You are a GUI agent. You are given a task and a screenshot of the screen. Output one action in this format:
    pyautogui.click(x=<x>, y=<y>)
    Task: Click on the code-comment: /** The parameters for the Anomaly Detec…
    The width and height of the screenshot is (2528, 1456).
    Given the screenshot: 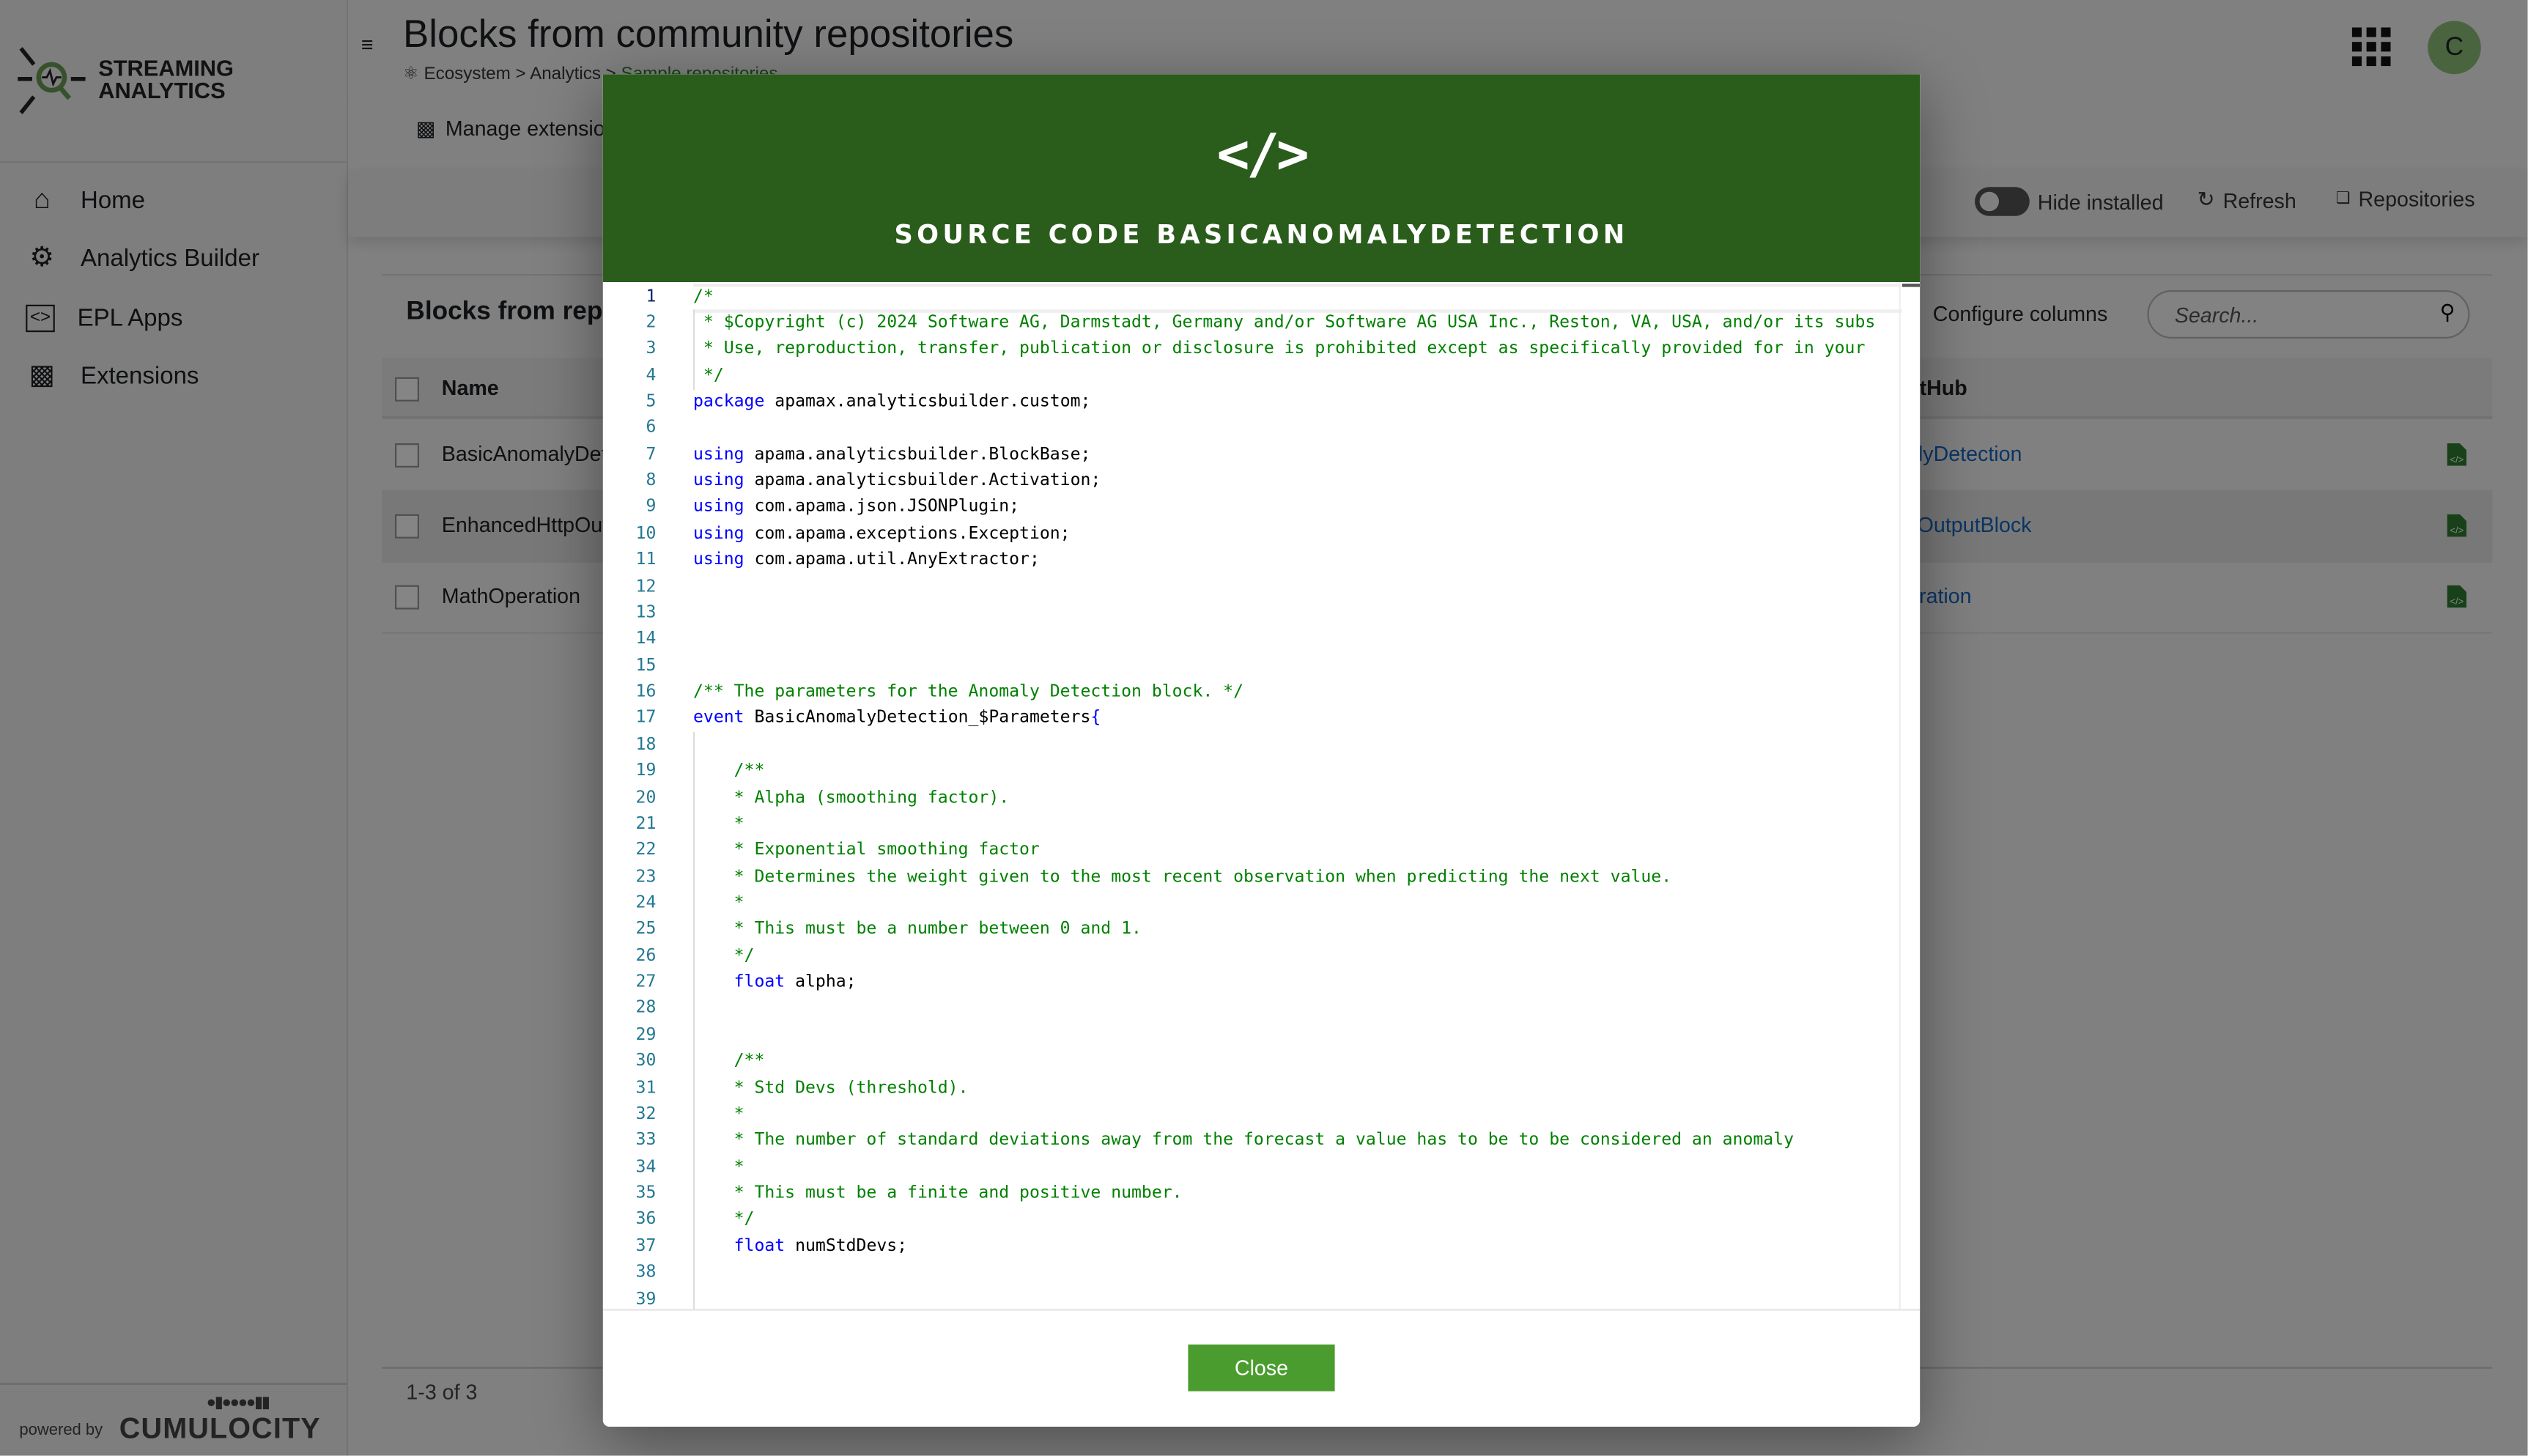 What is the action you would take?
    pyautogui.click(x=968, y=691)
    